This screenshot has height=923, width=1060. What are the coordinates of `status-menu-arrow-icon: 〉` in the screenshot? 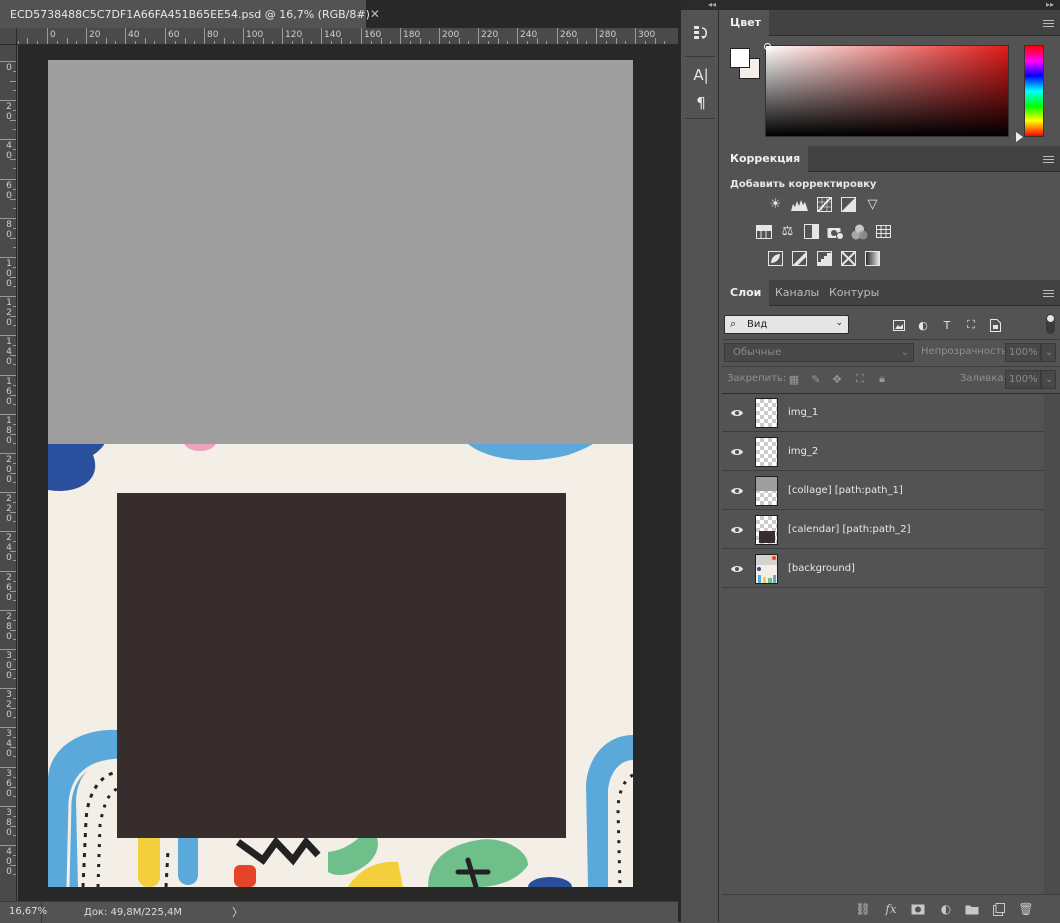 It's located at (237, 912).